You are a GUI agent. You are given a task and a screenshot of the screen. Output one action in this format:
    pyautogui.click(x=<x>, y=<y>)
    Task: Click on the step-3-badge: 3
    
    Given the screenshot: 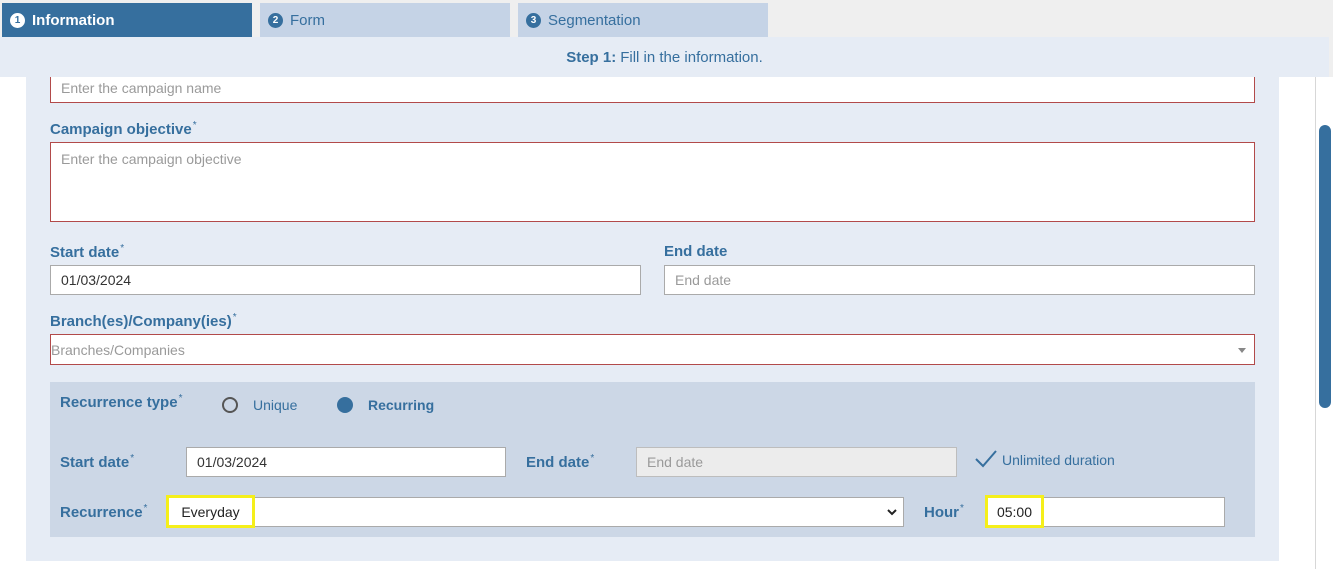 What is the action you would take?
    pyautogui.click(x=533, y=20)
    